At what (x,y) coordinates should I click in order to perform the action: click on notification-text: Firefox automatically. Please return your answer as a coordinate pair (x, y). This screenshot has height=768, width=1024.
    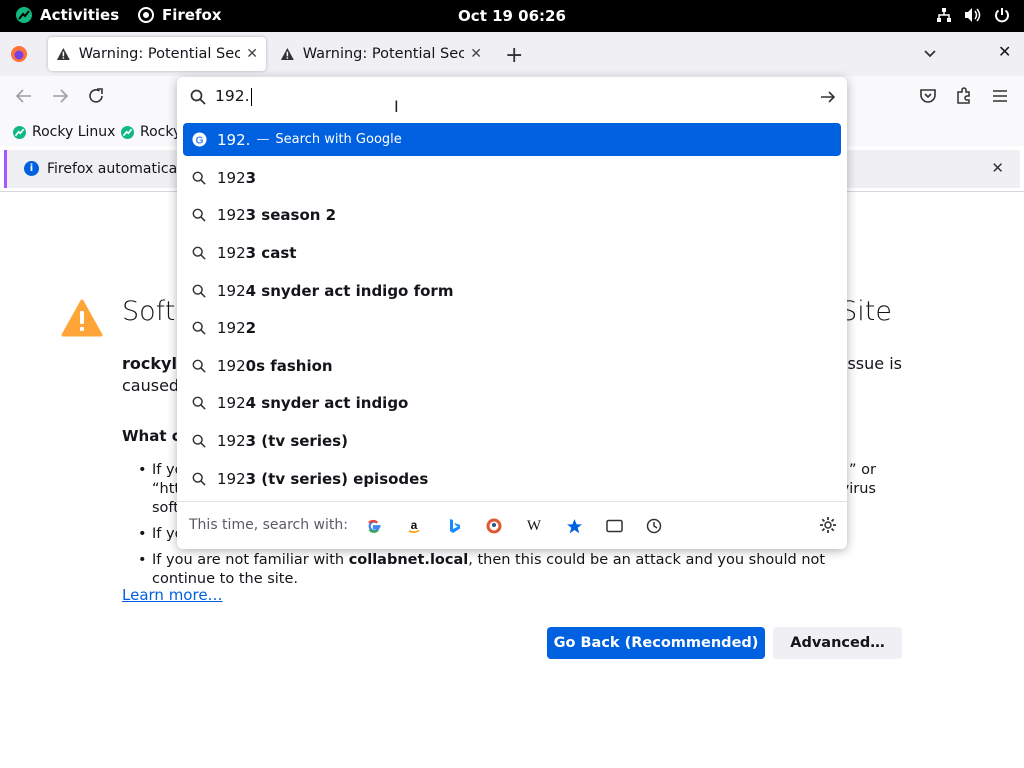
    Looking at the image, I should click on (120, 169).